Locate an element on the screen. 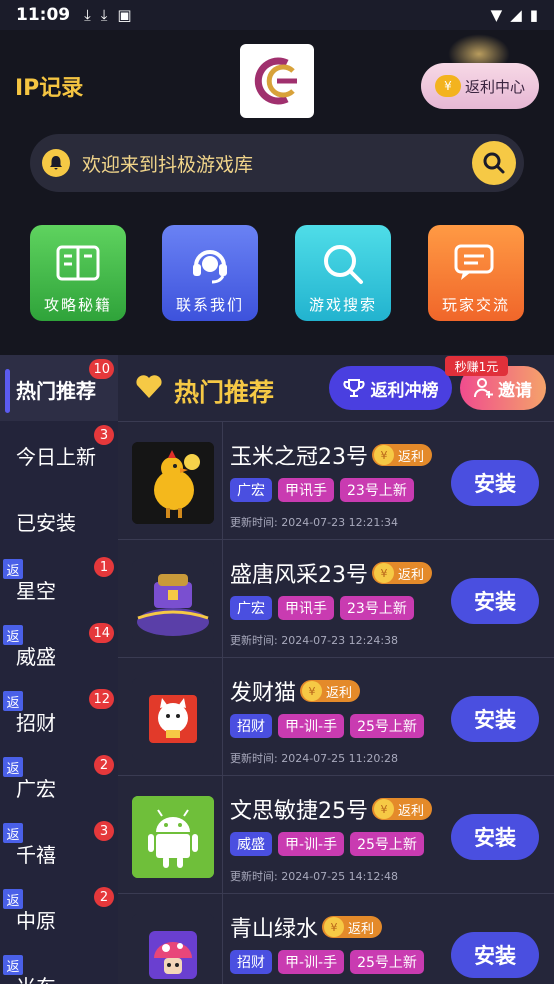 The image size is (554, 984). count-badge: 10 is located at coordinates (101, 369).